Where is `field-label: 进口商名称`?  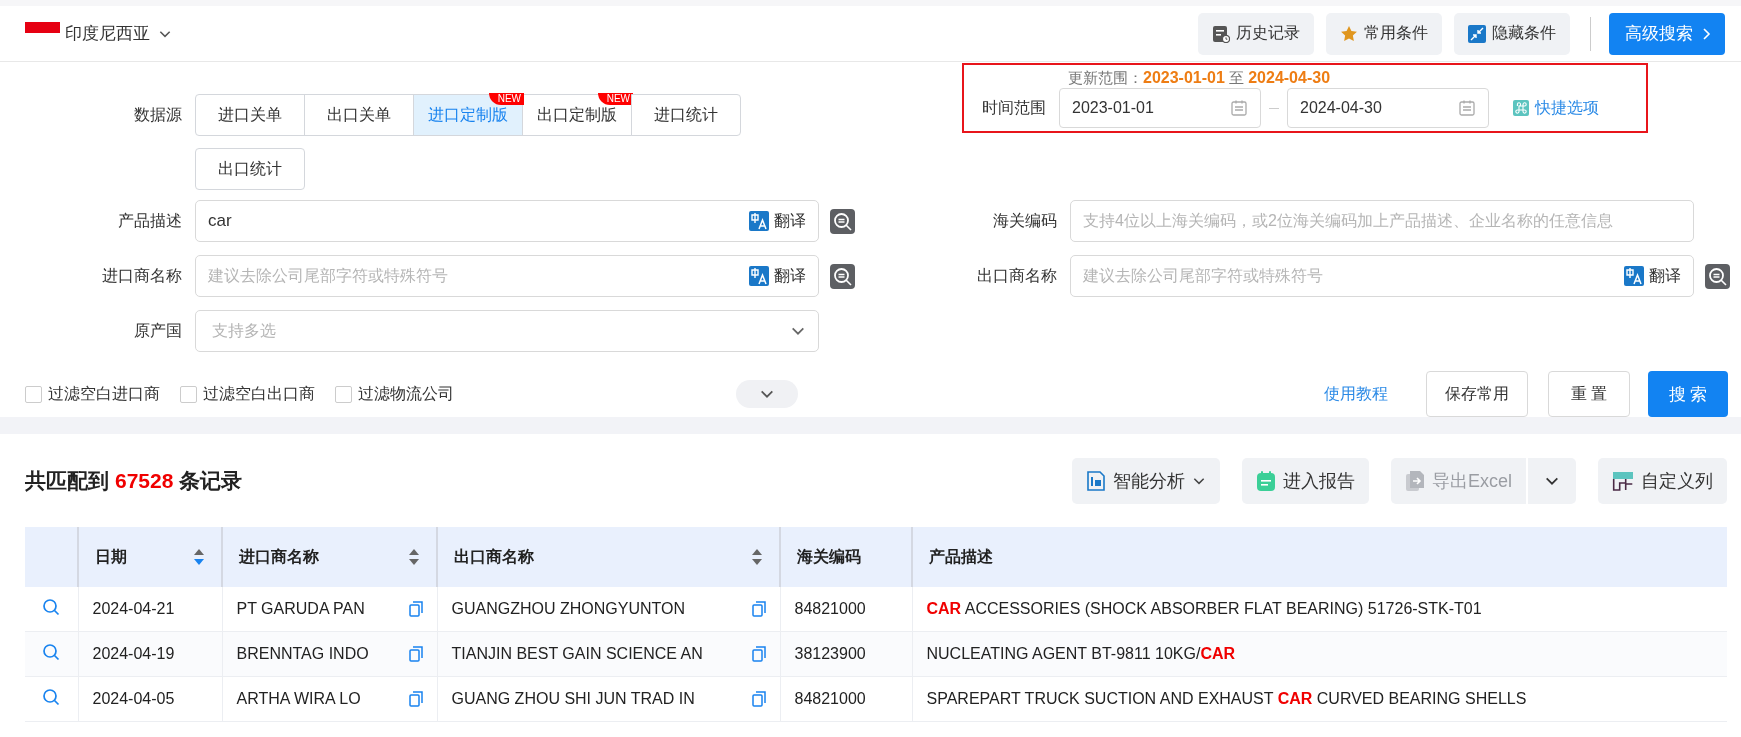 field-label: 进口商名称 is located at coordinates (142, 275).